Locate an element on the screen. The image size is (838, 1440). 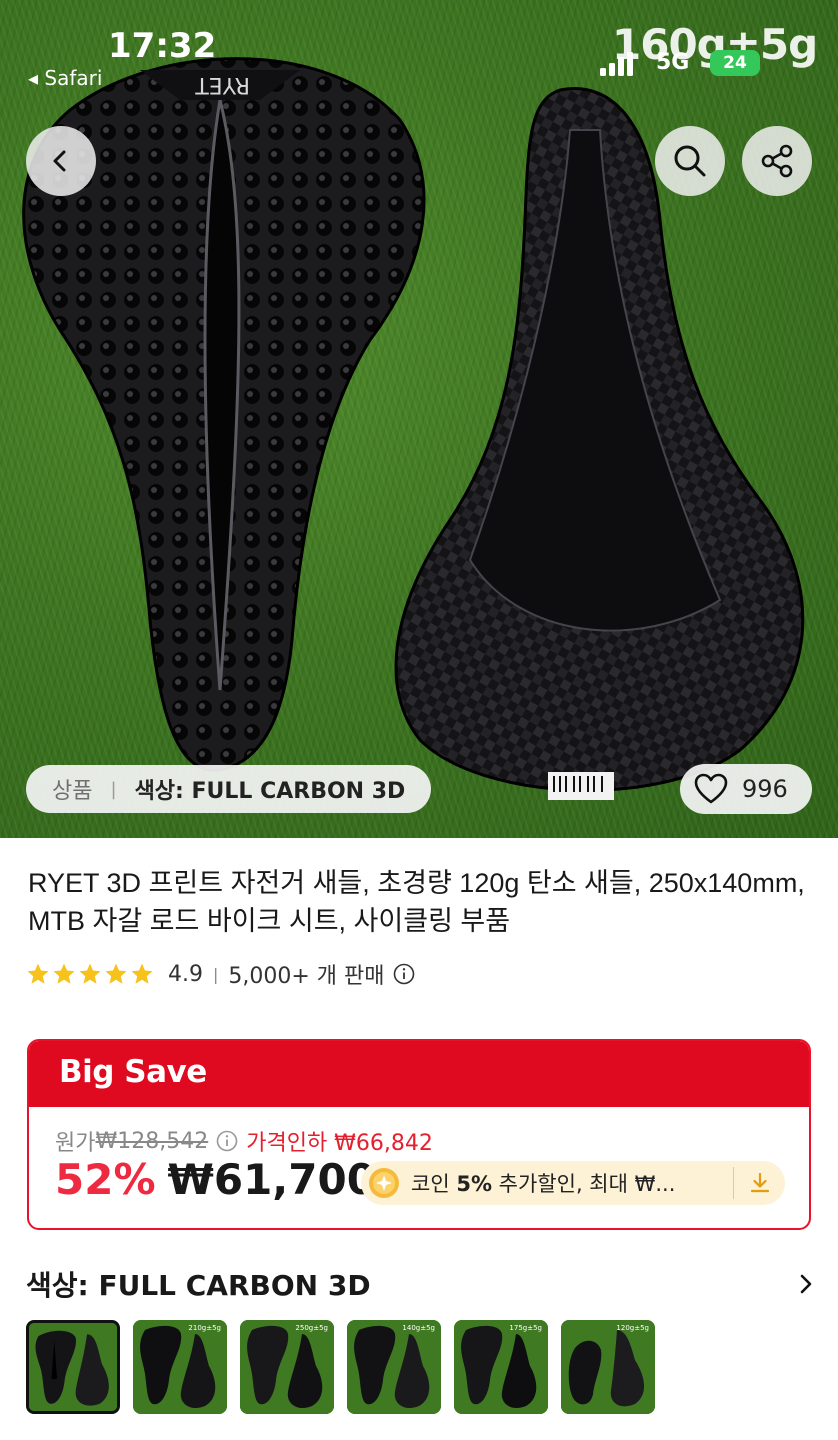
gallery-filter-chip: 상품 | 색상: FULL CARBON 3D is located at coordinates (229, 789).